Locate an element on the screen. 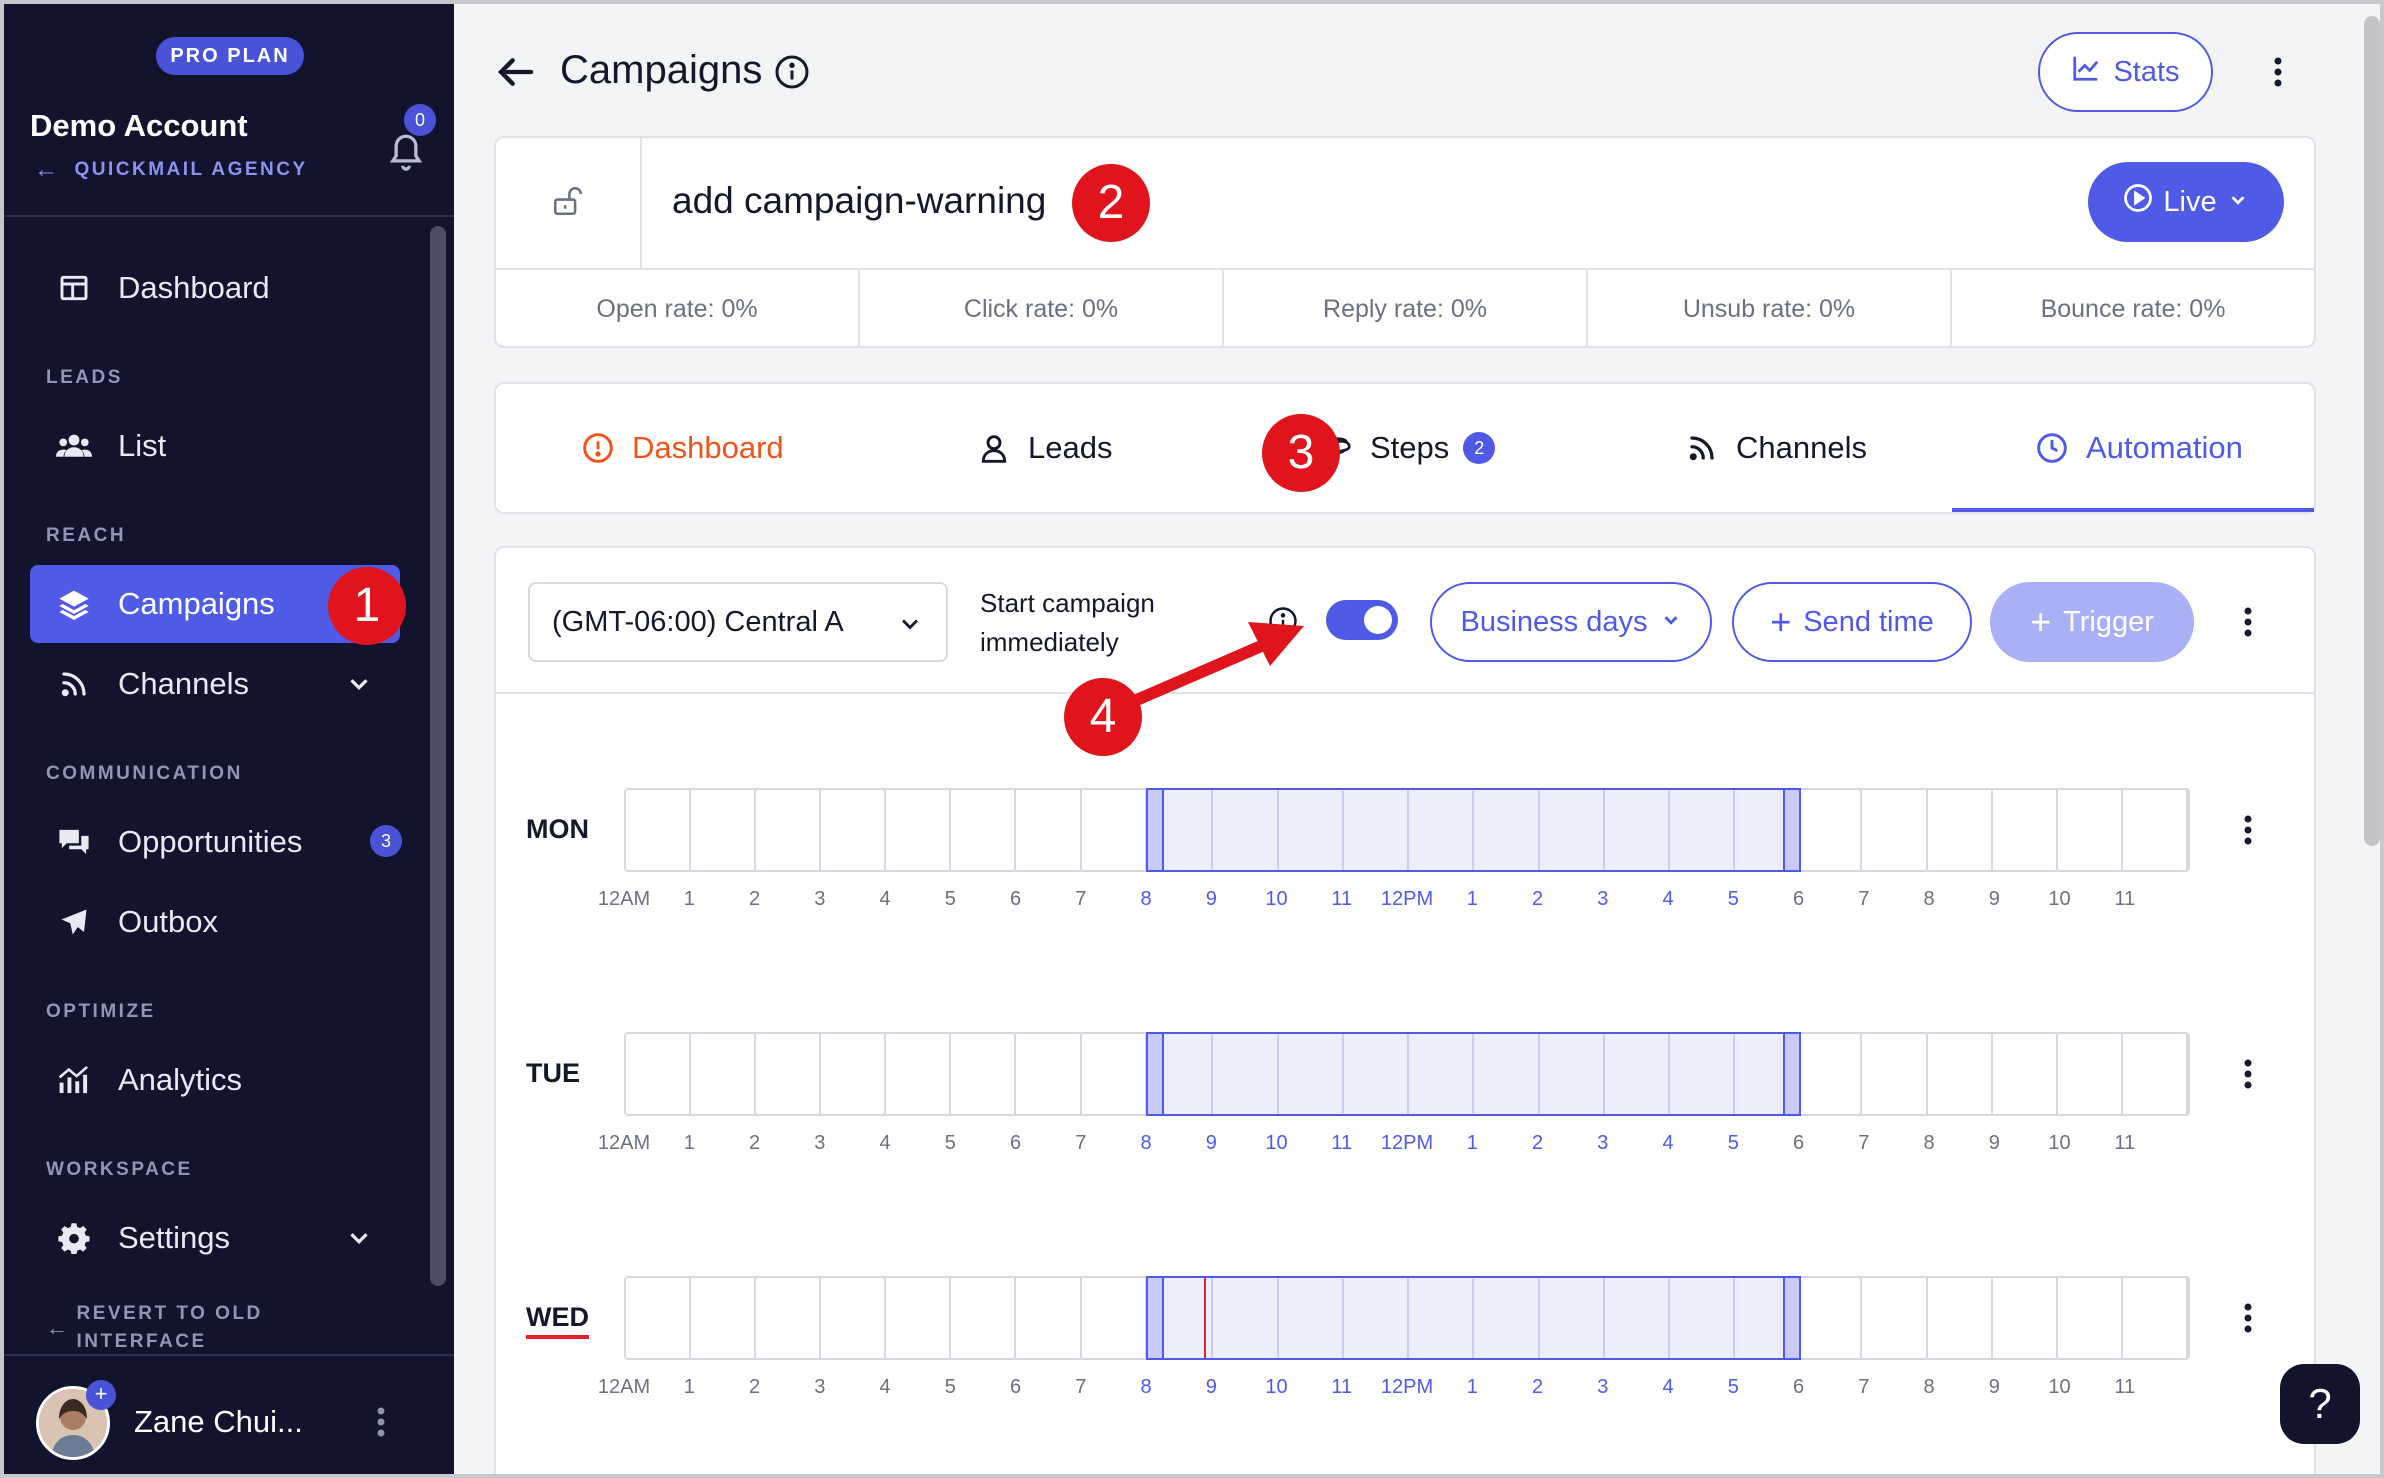 The width and height of the screenshot is (2384, 1478). sidebar-item-settings: Settings is located at coordinates (215, 1238).